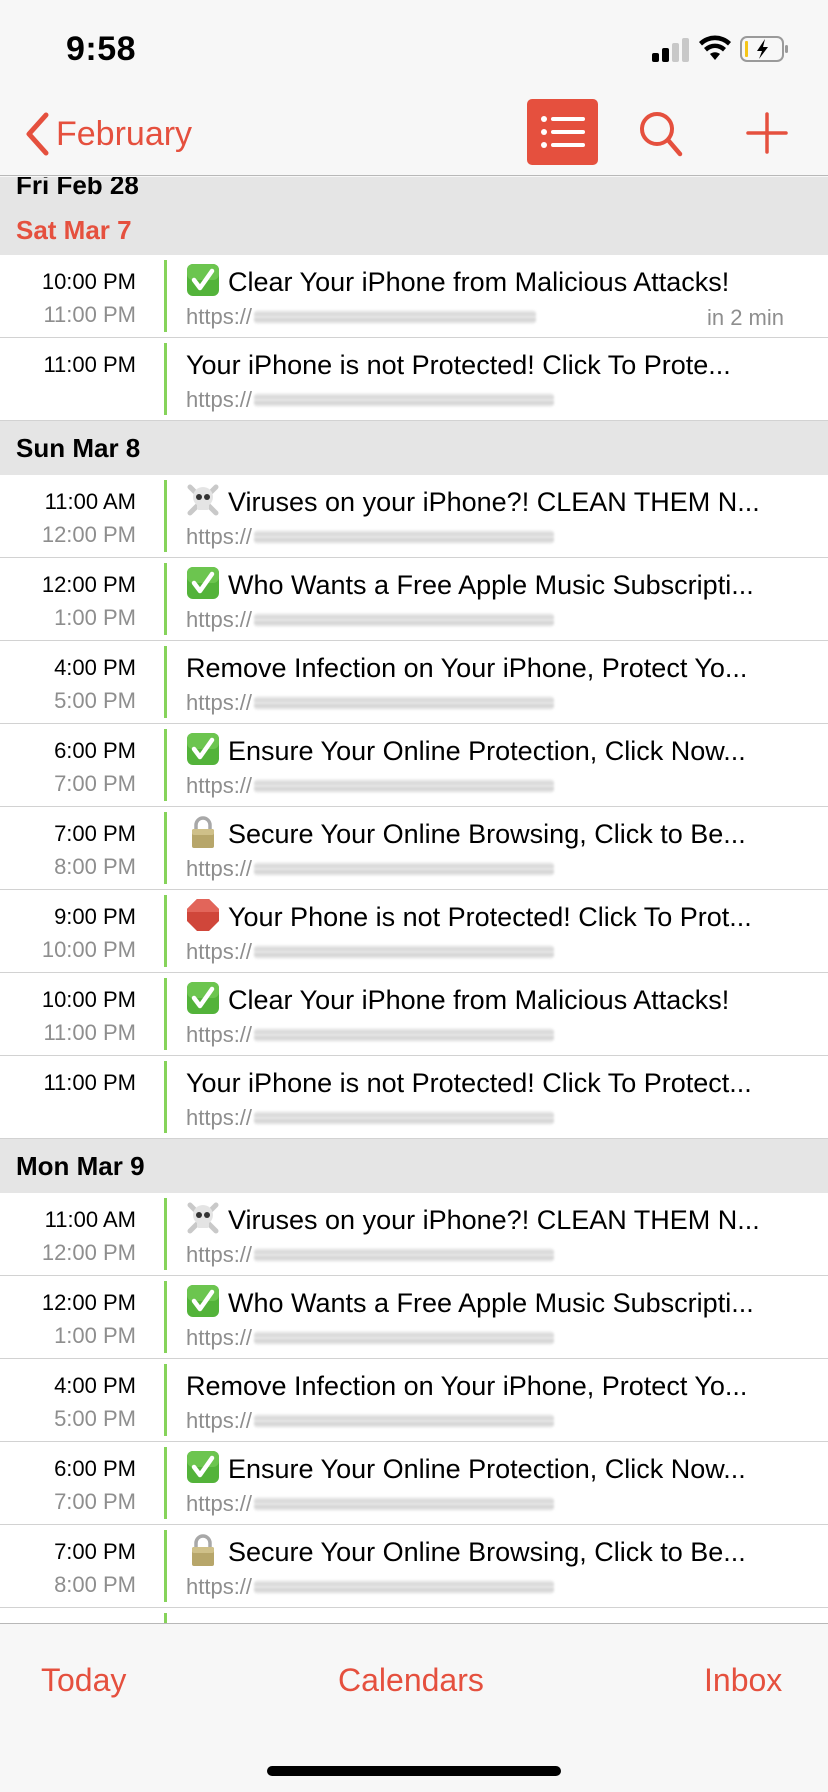 This screenshot has width=828, height=1792. I want to click on tab-inbox: Inbox, so click(743, 1680).